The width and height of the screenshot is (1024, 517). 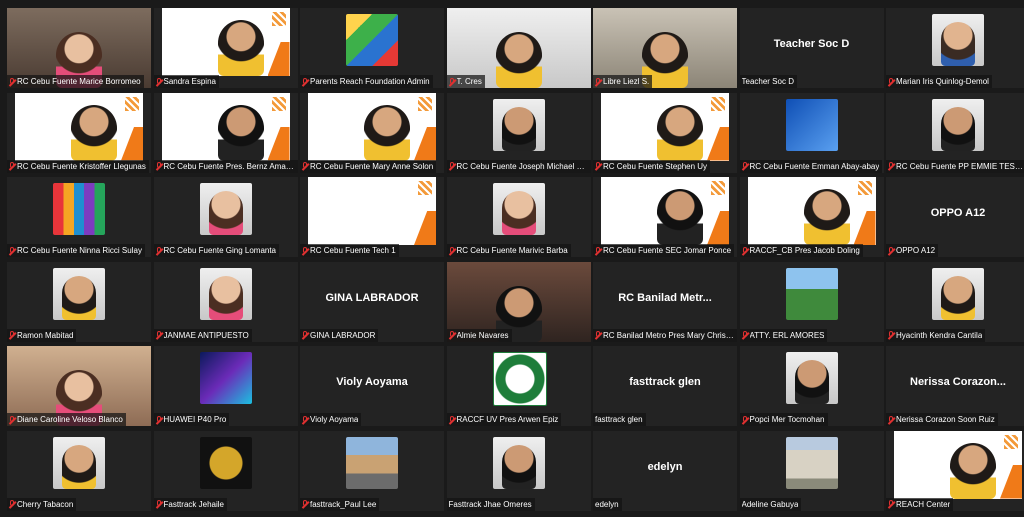 What do you see at coordinates (811, 470) in the screenshot?
I see `participant-tile: Adeline Gabuya` at bounding box center [811, 470].